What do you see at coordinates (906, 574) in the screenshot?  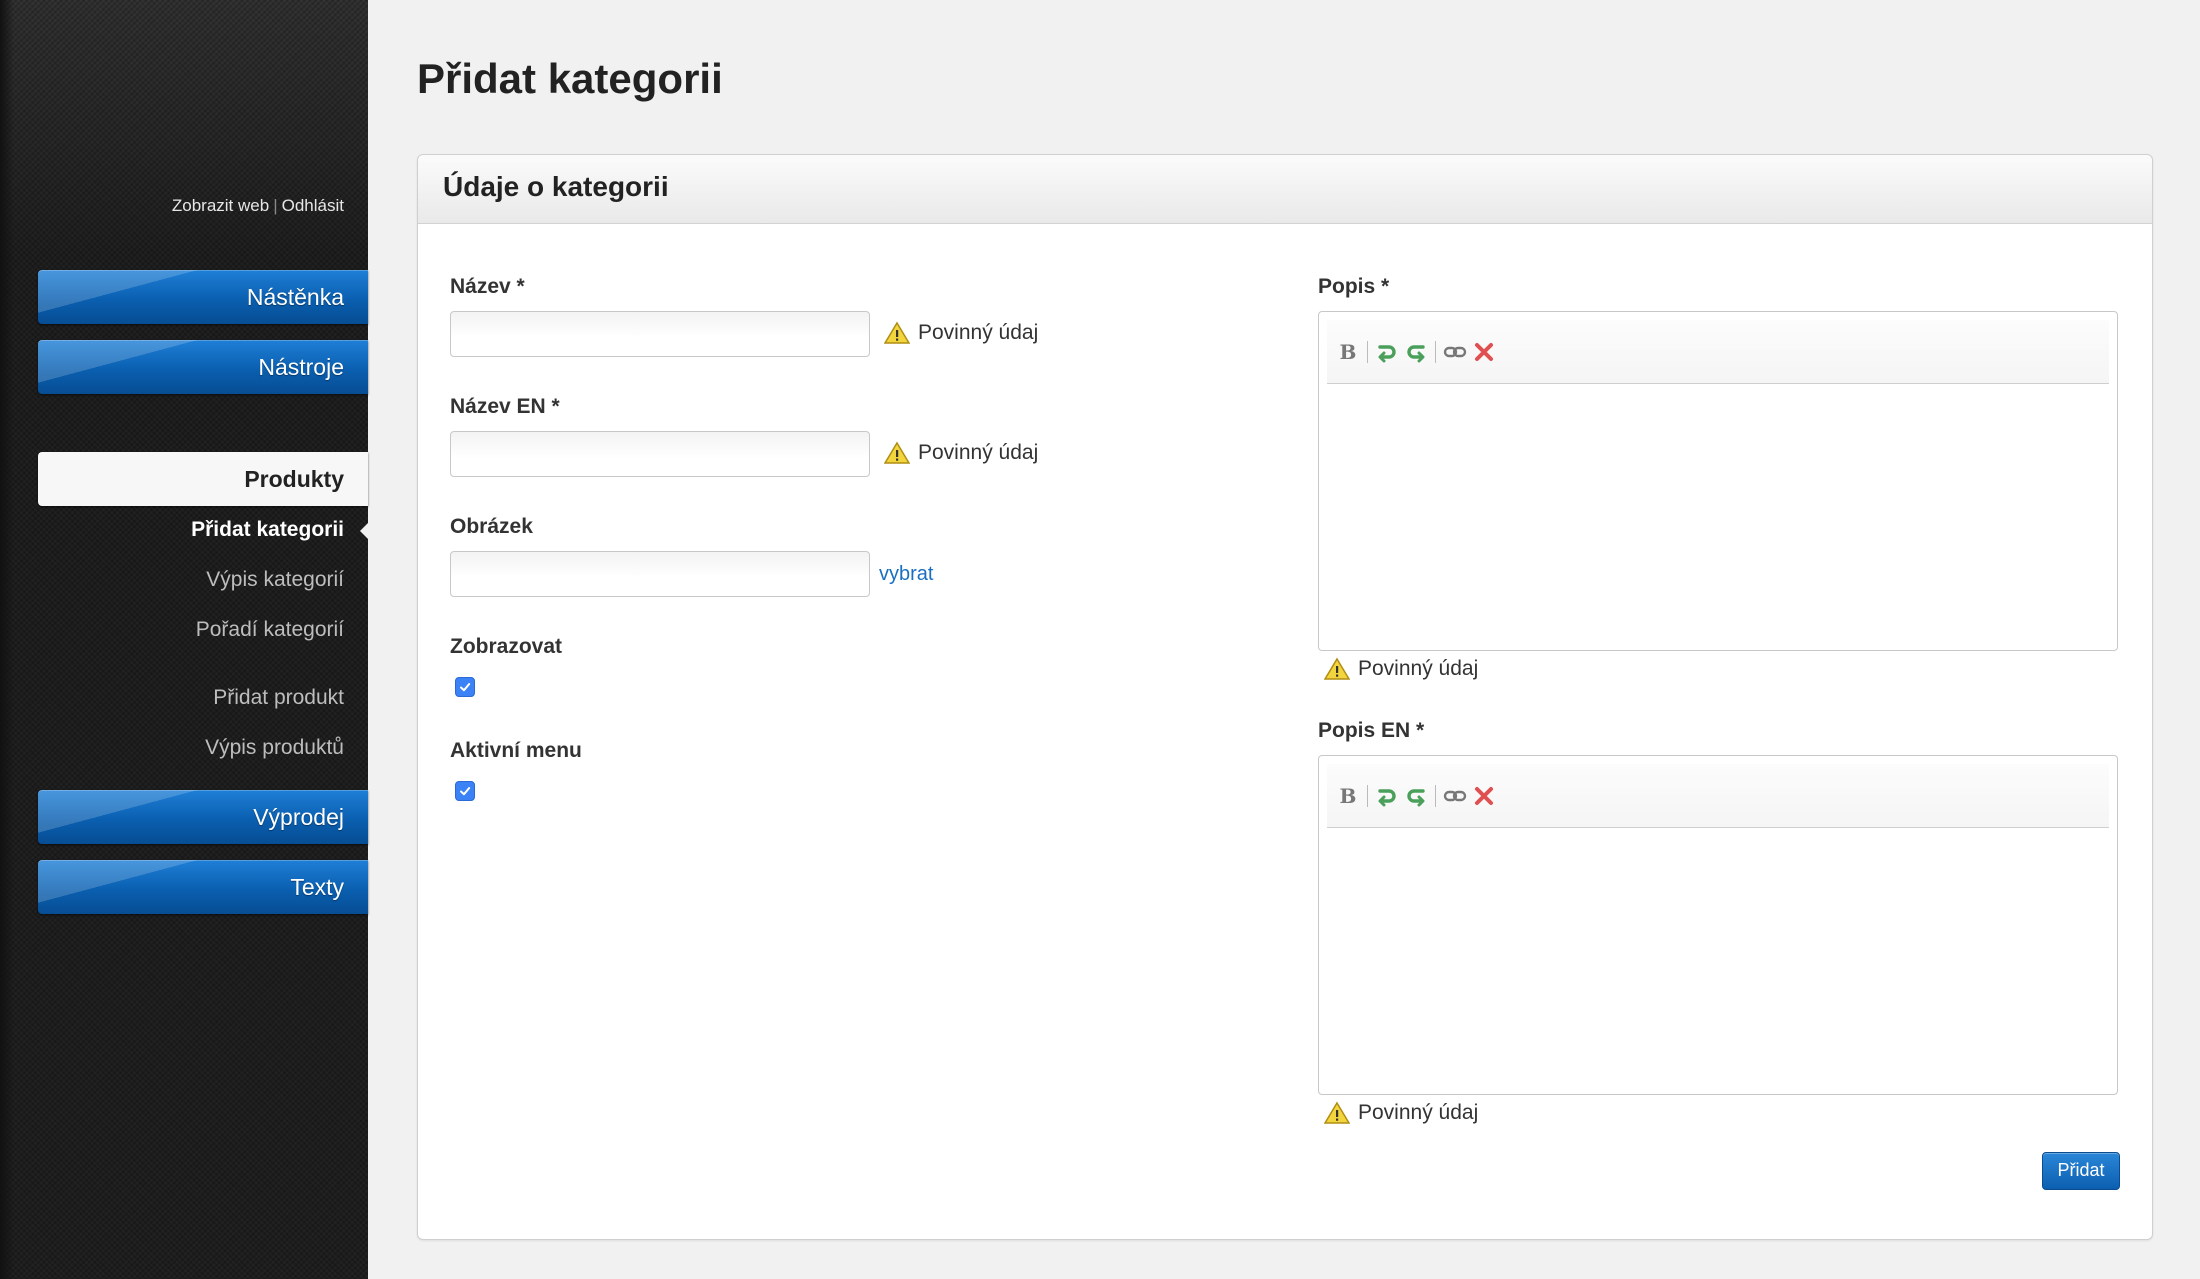 I see `choose-image-link: vybrat` at bounding box center [906, 574].